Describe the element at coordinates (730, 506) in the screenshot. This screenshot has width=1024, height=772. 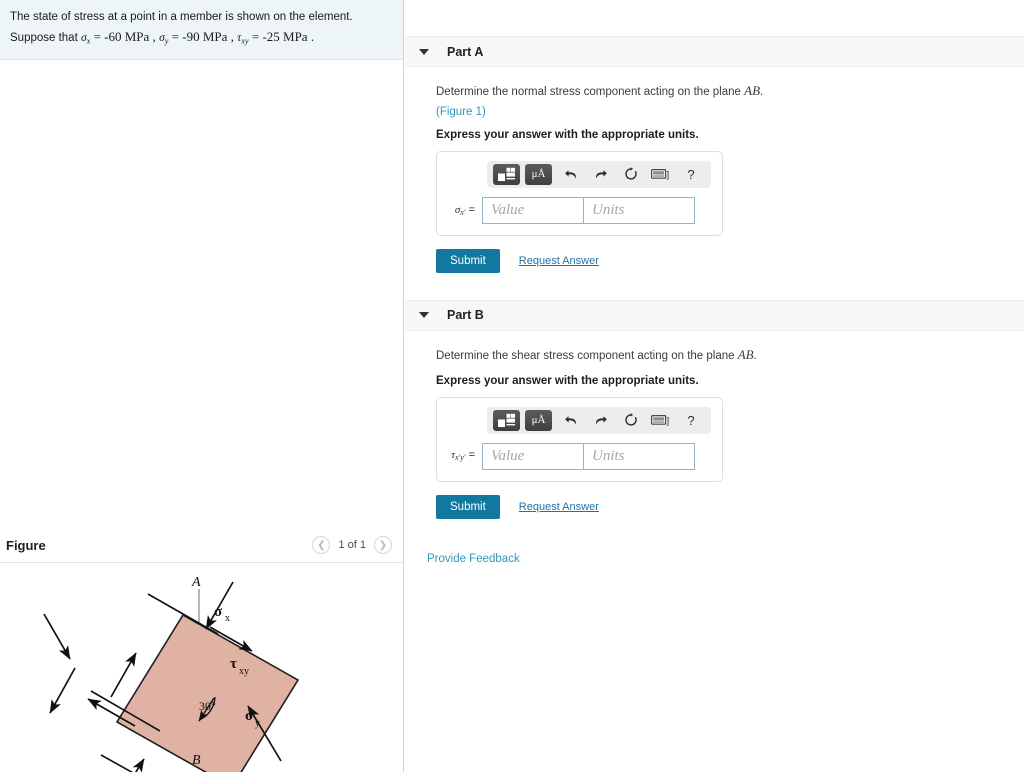
I see `part-b-actions: Submit Request Answer` at that location.